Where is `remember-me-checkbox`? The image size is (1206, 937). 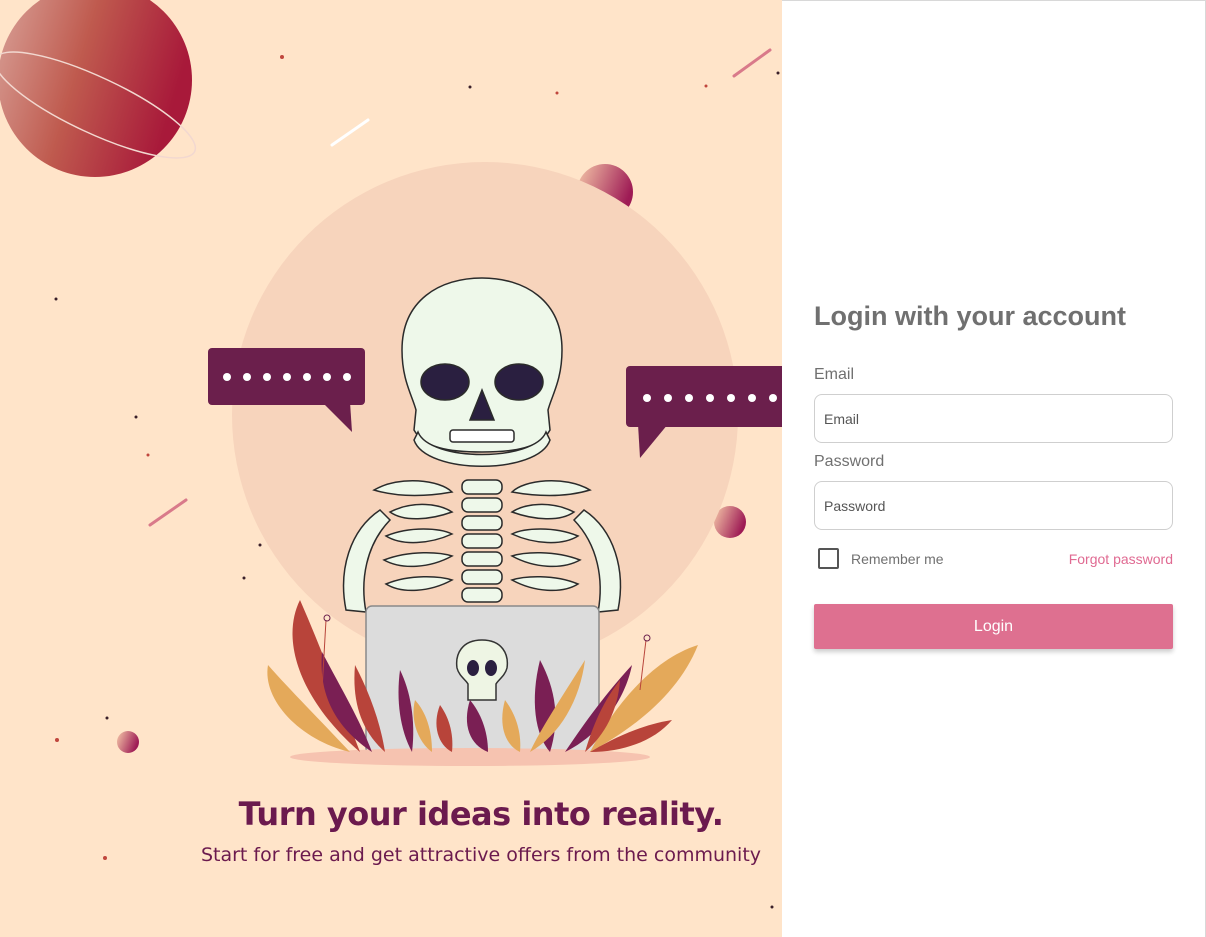
remember-me-checkbox is located at coordinates (828, 558).